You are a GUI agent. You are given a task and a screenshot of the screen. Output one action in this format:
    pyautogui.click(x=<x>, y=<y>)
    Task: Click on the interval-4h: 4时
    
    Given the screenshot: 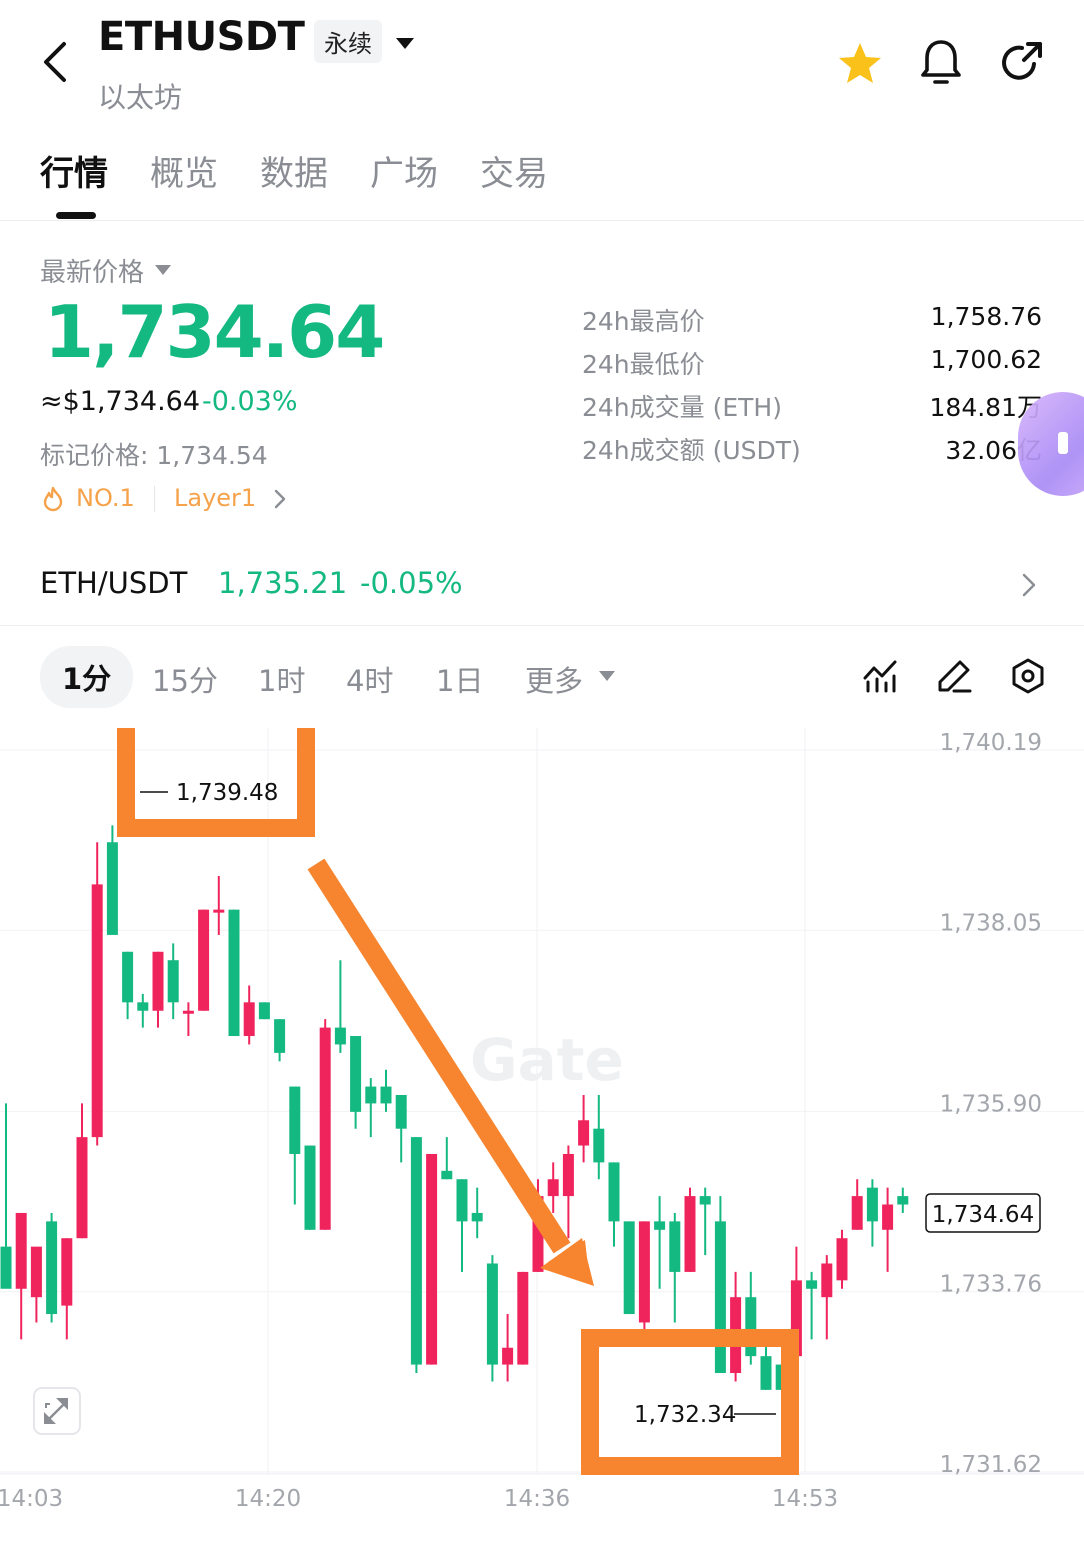 What is the action you would take?
    pyautogui.click(x=369, y=679)
    